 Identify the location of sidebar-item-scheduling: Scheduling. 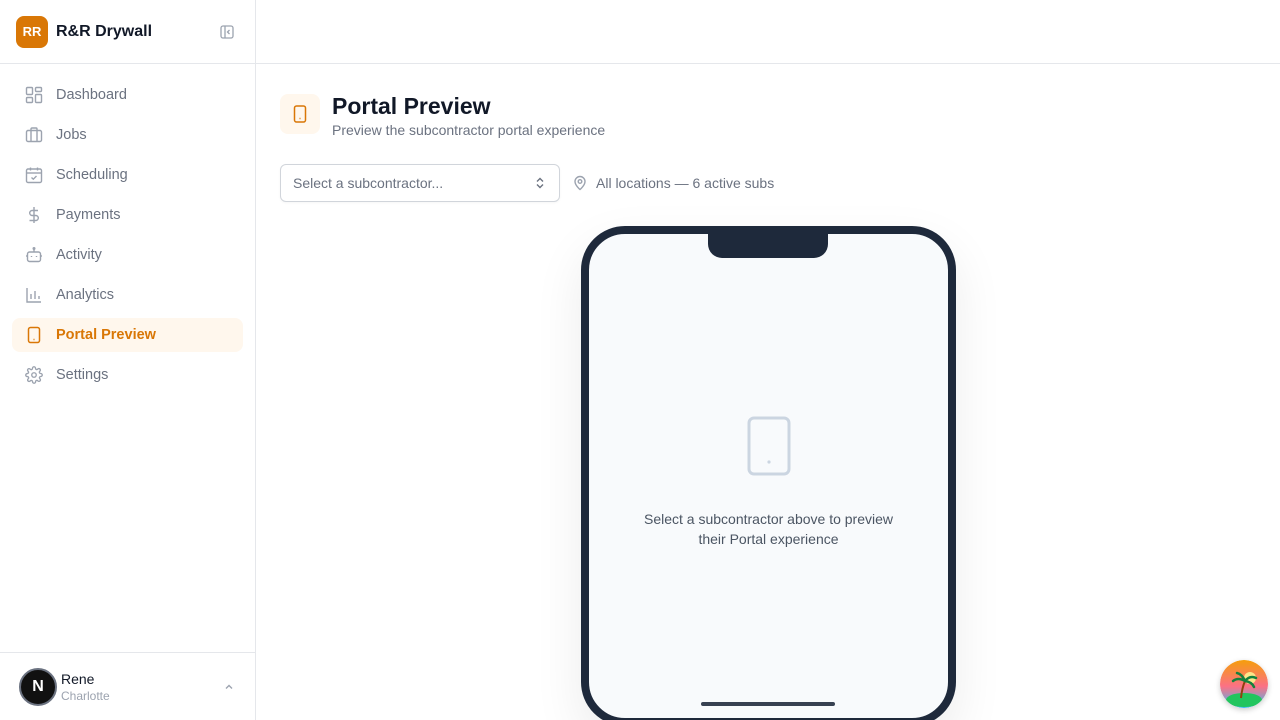
(127, 175).